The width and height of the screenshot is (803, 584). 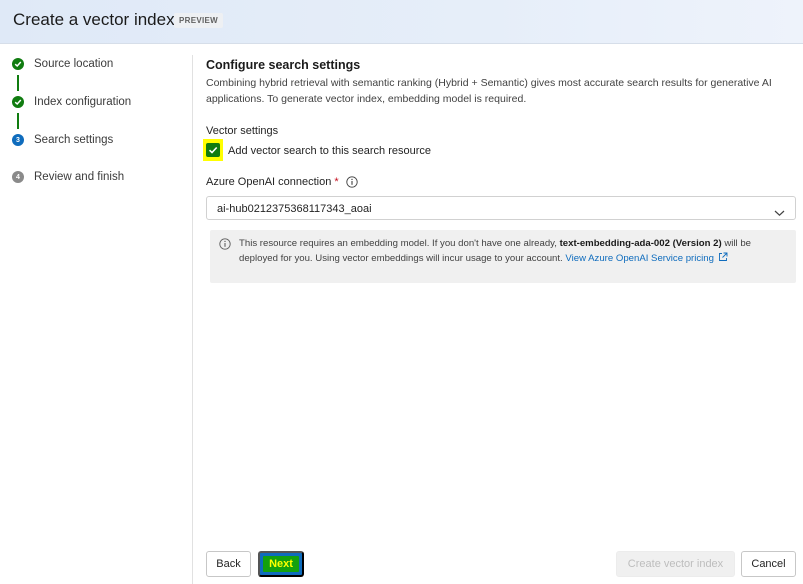 I want to click on vector-search-checkbox, so click(x=213, y=150).